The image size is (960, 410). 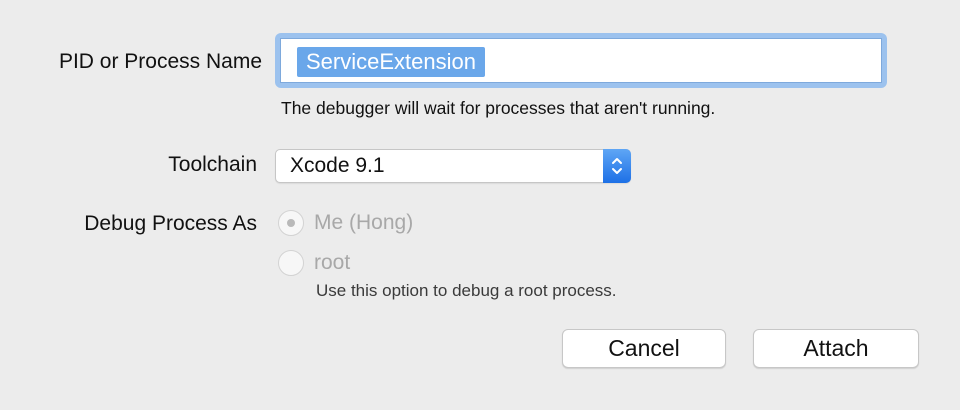 I want to click on pid-field-focus-ring: ServiceExtension, so click(x=581, y=60).